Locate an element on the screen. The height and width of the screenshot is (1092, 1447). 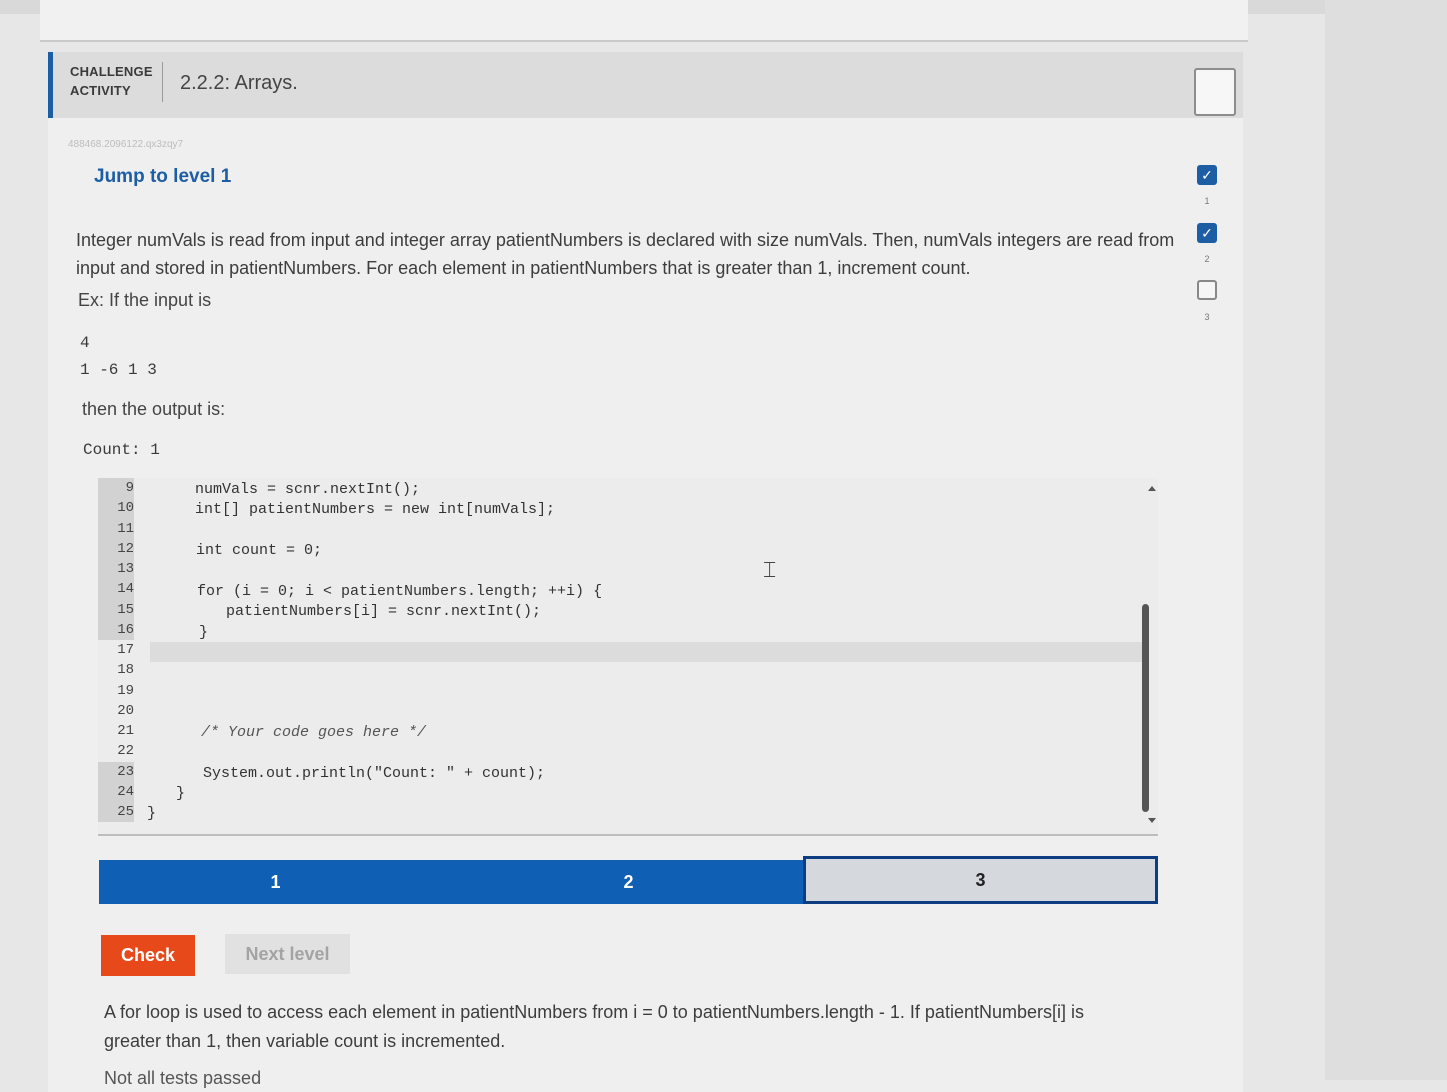
check-button: Check is located at coordinates (148, 955).